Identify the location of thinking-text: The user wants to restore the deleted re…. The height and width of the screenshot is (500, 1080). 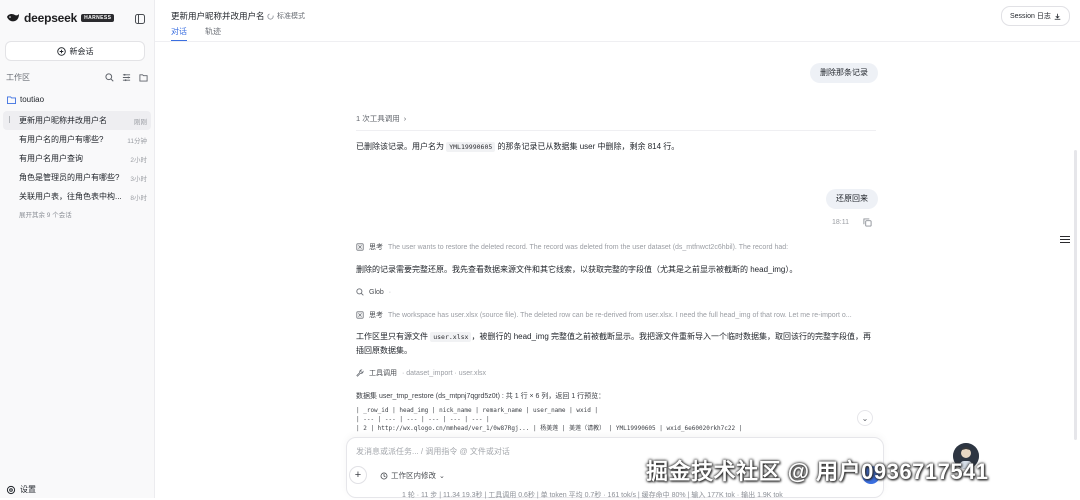
(588, 247).